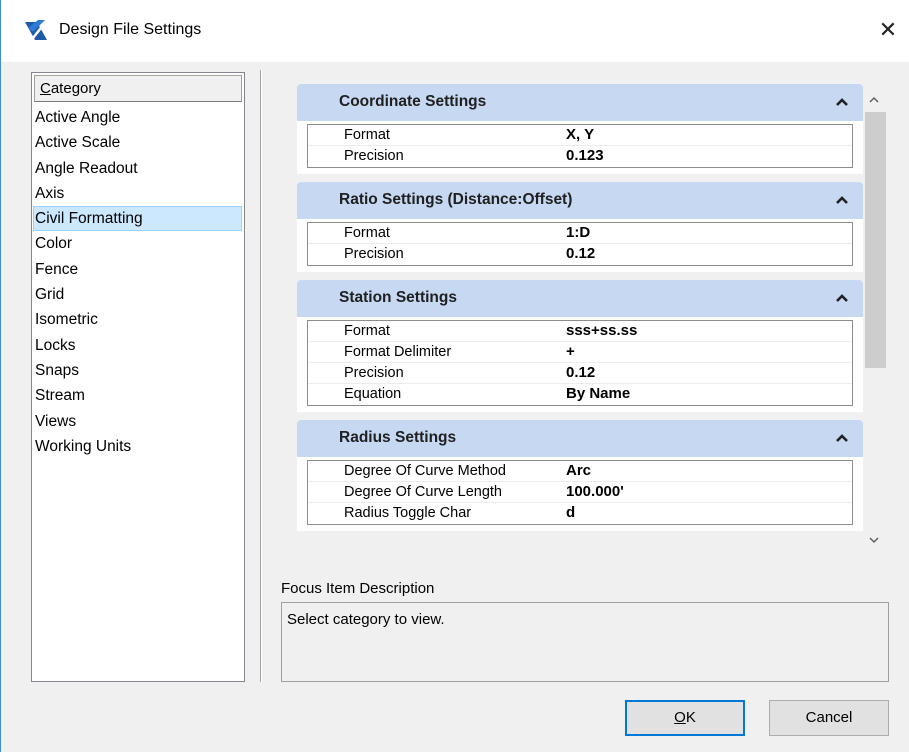  I want to click on section-header: Radius Settings, so click(580, 438).